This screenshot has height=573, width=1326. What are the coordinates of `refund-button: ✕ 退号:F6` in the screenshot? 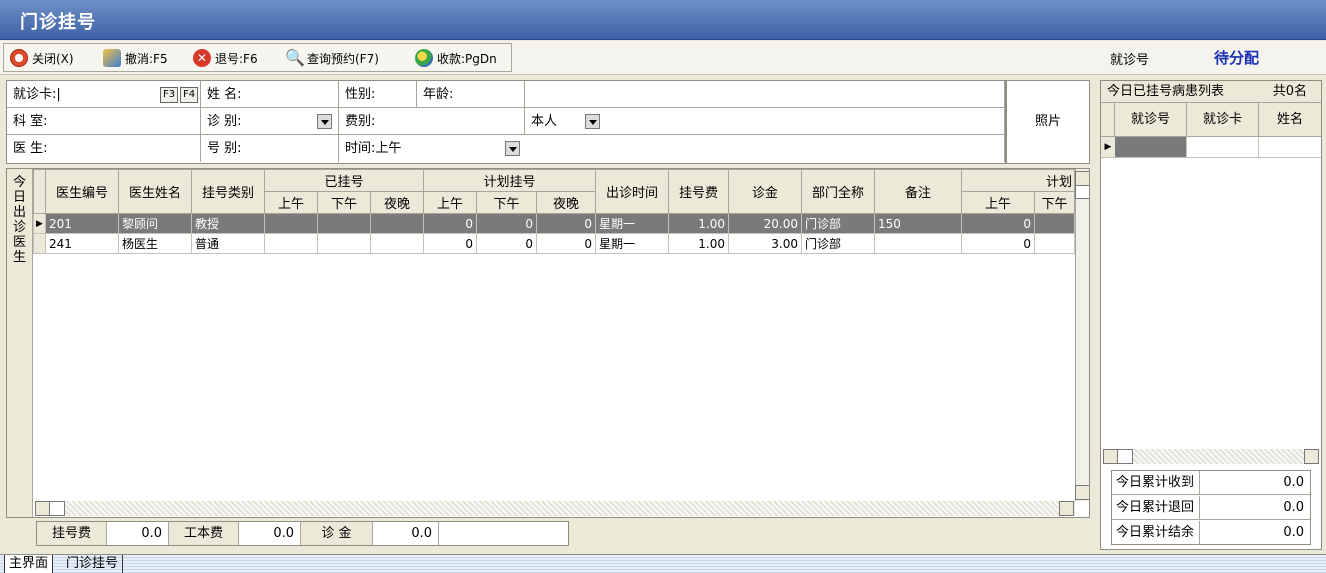 It's located at (225, 58).